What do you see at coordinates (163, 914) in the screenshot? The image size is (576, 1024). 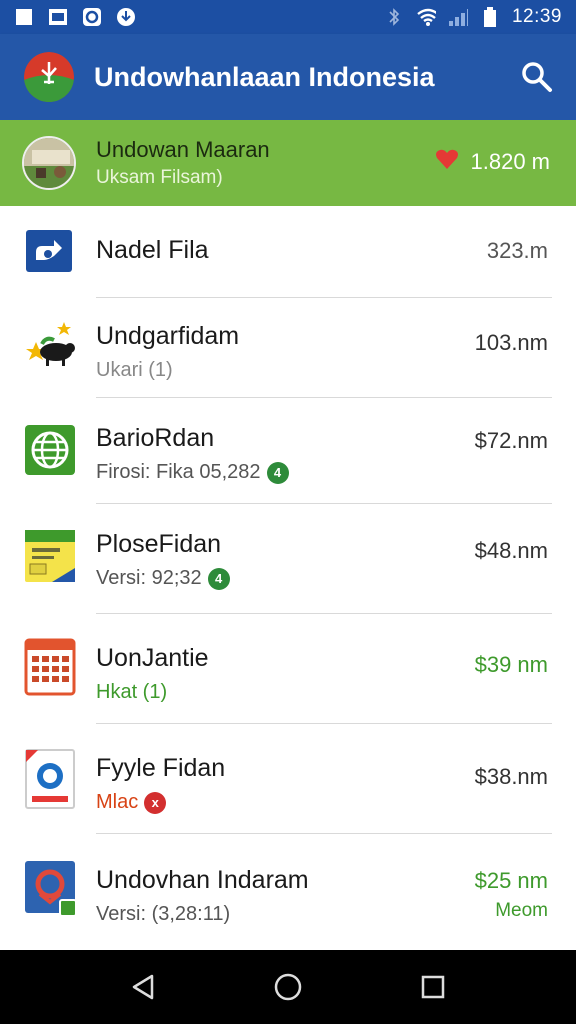 I see `list-item-subtitle: Versi: (3,28:11)` at bounding box center [163, 914].